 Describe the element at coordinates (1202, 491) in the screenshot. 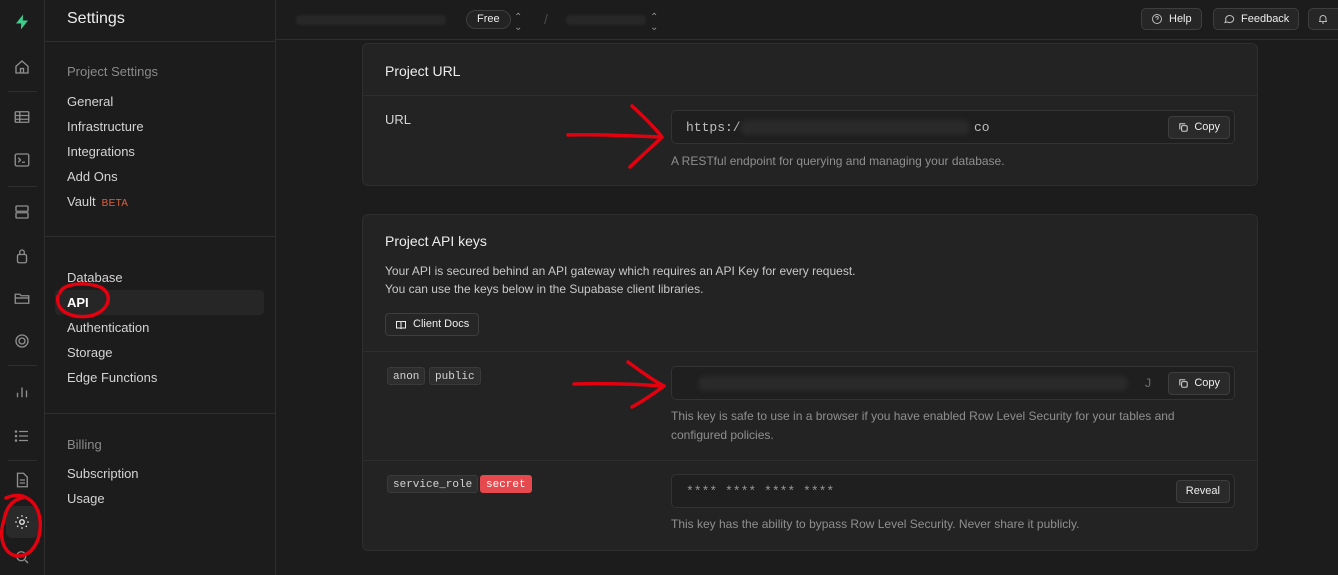

I see `reveal-button: Reveal` at that location.